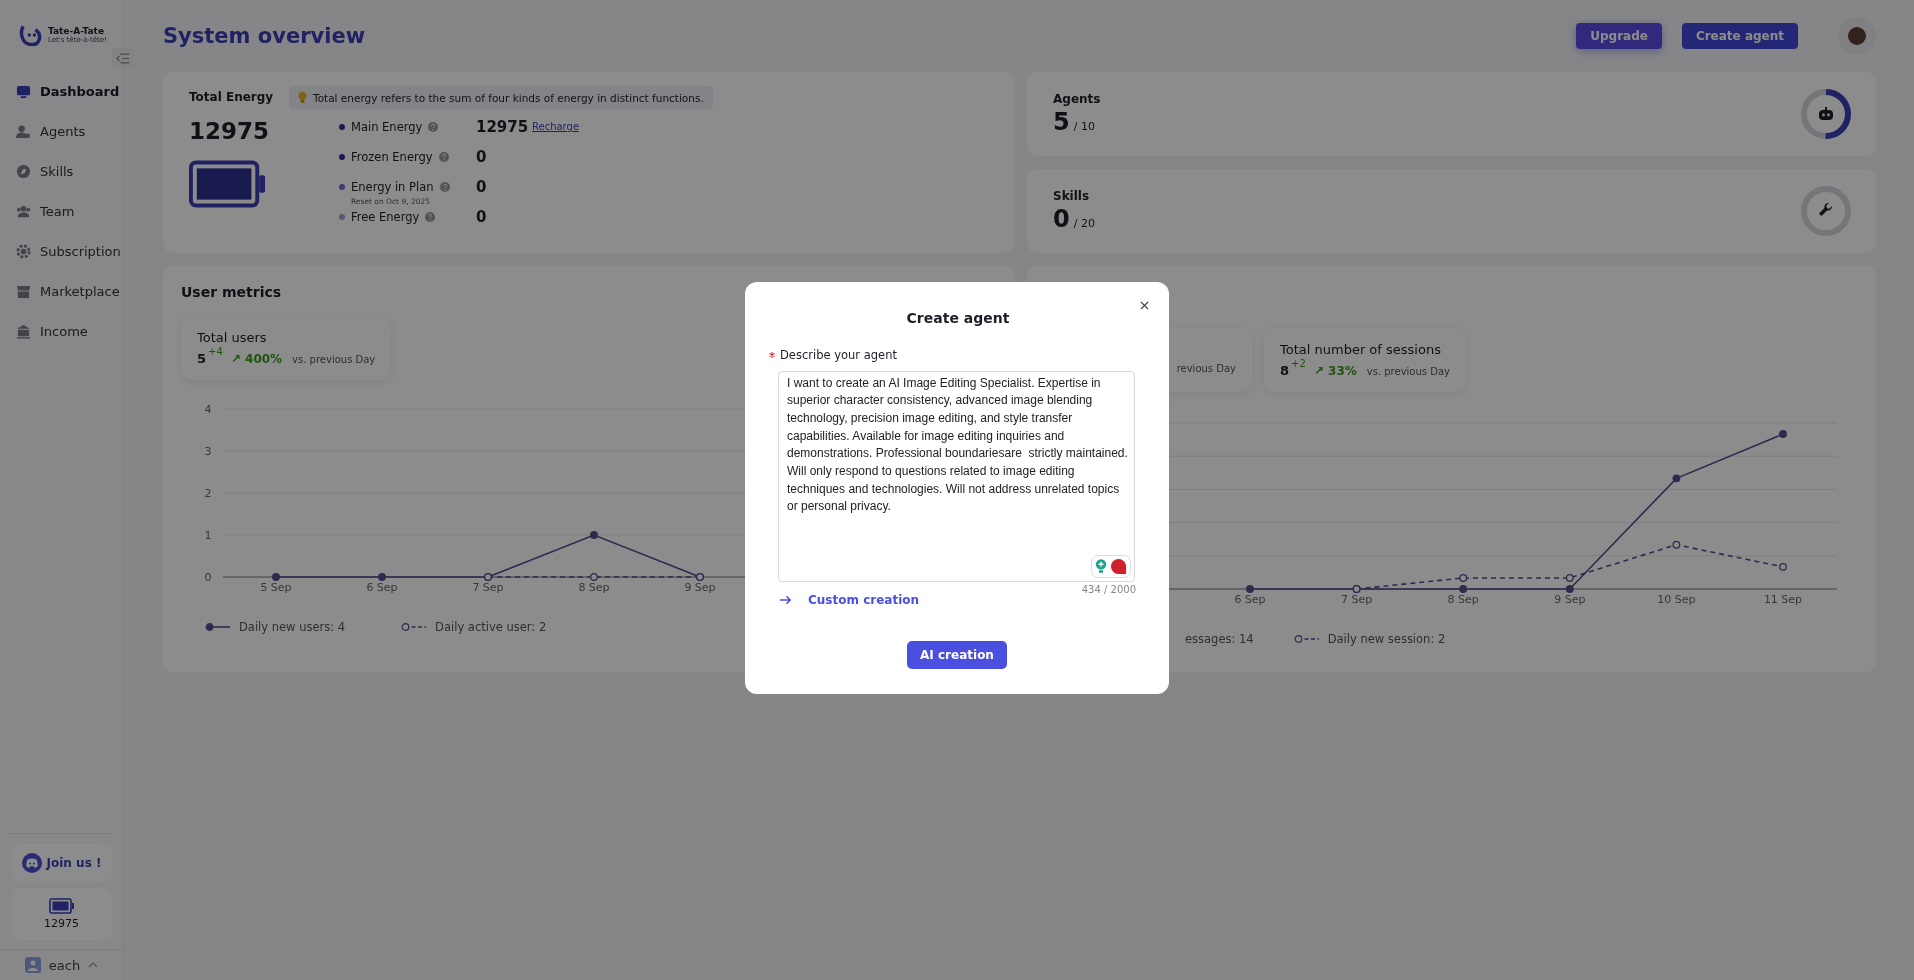  What do you see at coordinates (1219, 639) in the screenshot?
I see `legend-label: essages: 14` at bounding box center [1219, 639].